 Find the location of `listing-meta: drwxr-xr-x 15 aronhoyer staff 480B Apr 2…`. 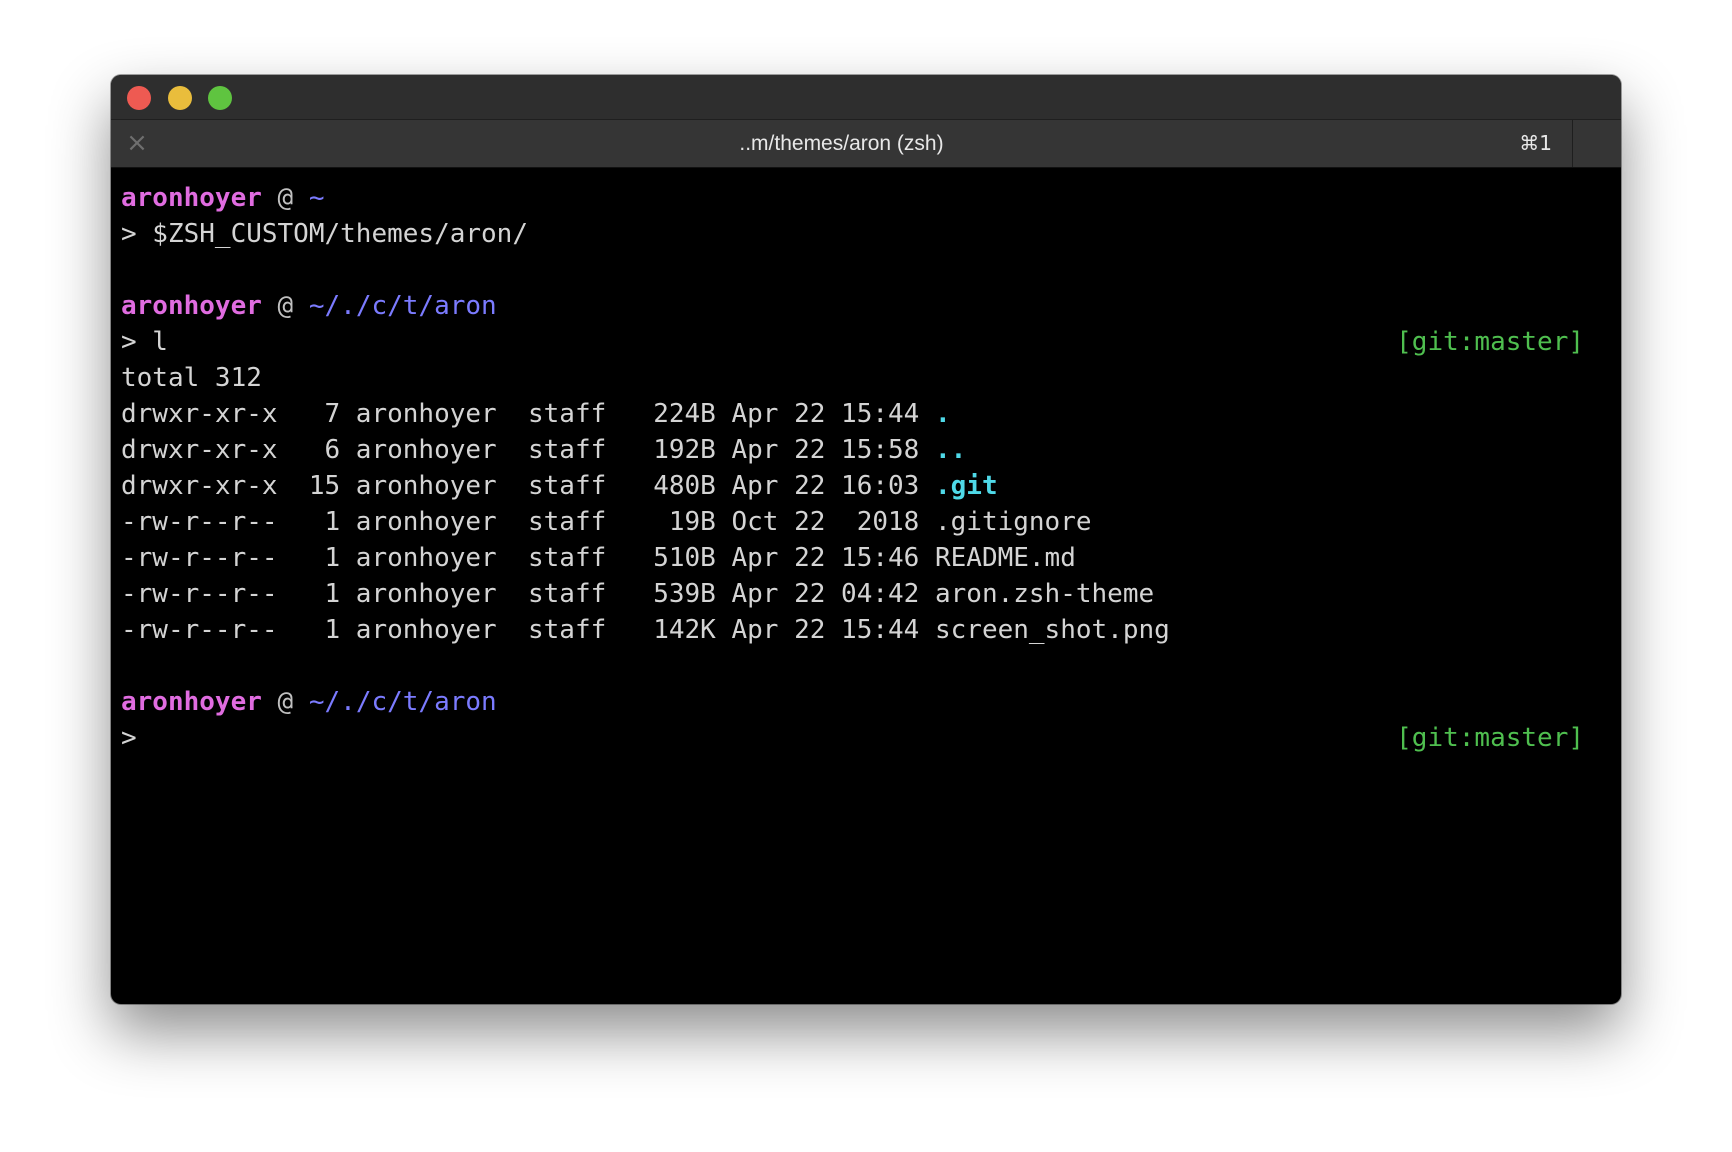

listing-meta: drwxr-xr-x 15 aronhoyer staff 480B Apr 2… is located at coordinates (528, 486).